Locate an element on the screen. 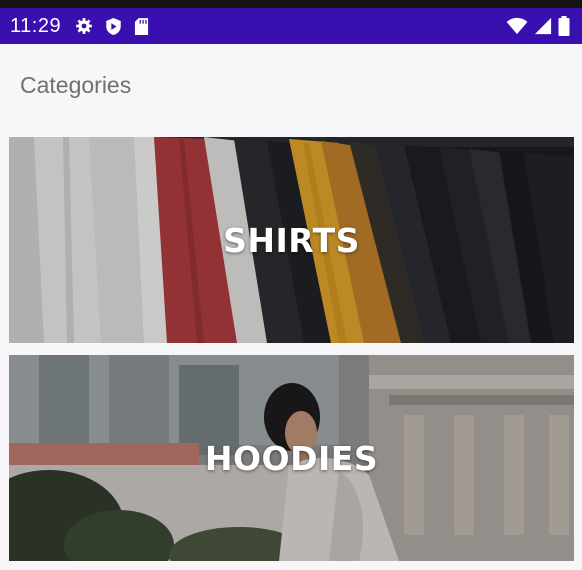 Image resolution: width=582 pixels, height=570 pixels. status-system-icons is located at coordinates (538, 26).